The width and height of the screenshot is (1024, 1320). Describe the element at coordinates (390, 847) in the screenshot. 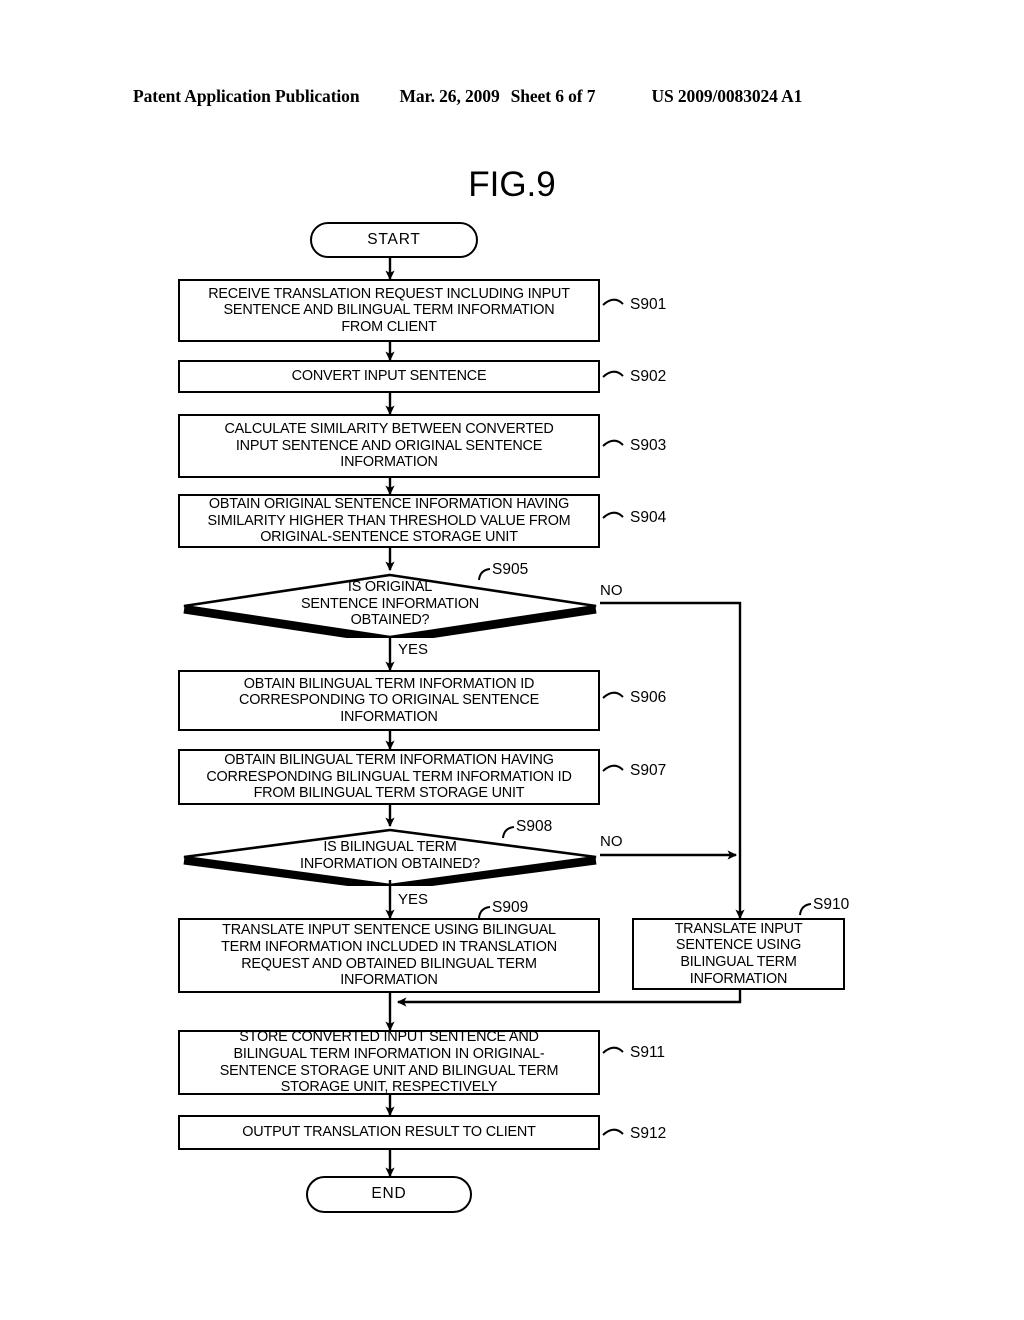

I see `node-s908-line1: IS BILINGUAL TERM` at that location.